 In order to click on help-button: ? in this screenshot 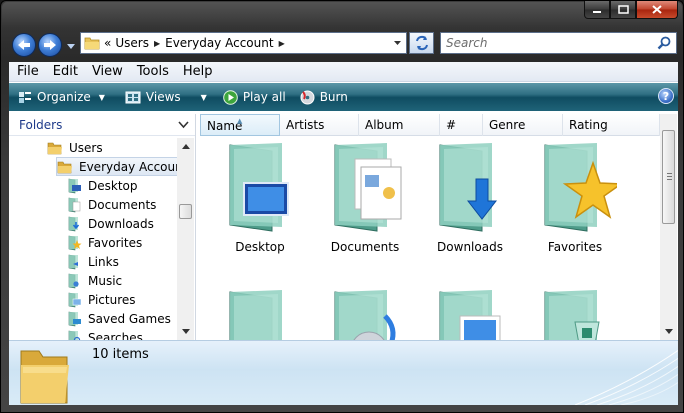, I will do `click(666, 96)`.